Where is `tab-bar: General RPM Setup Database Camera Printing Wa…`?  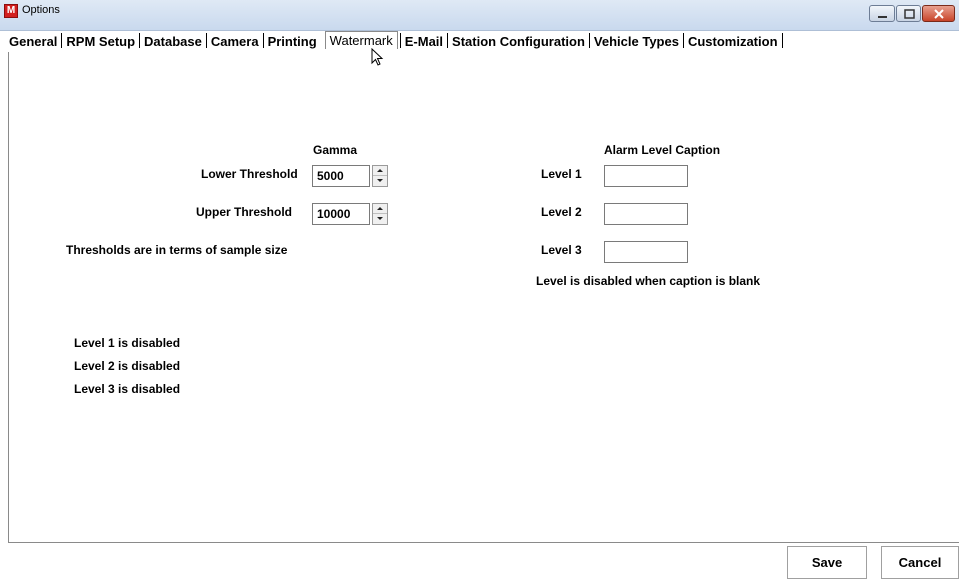
tab-bar: General RPM Setup Database Camera Printing Wa… is located at coordinates (397, 41).